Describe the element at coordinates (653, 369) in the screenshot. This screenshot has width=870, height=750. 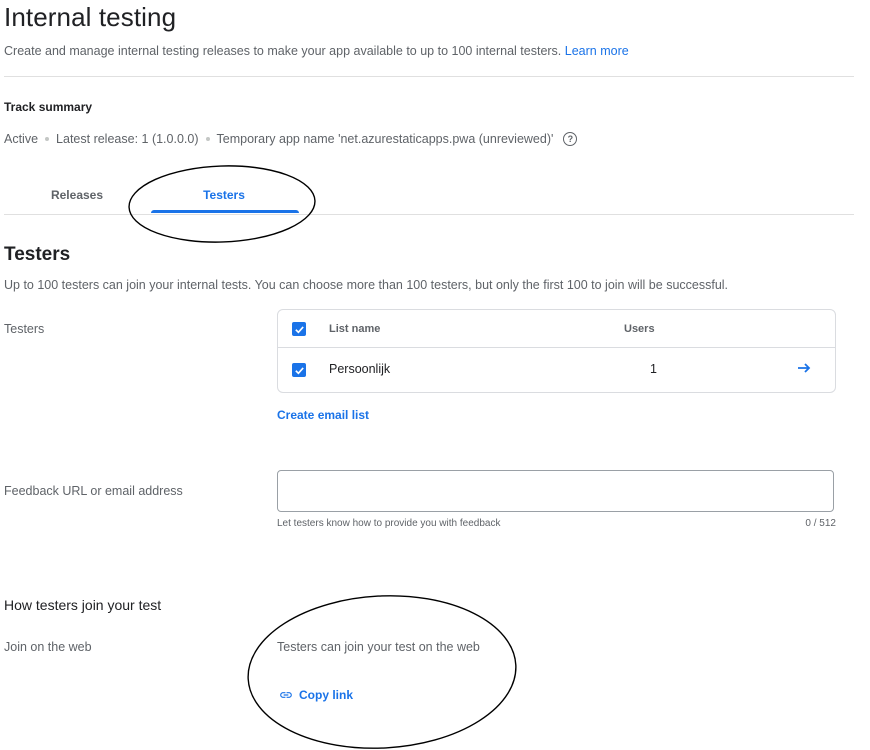
I see `users-cell: 1` at that location.